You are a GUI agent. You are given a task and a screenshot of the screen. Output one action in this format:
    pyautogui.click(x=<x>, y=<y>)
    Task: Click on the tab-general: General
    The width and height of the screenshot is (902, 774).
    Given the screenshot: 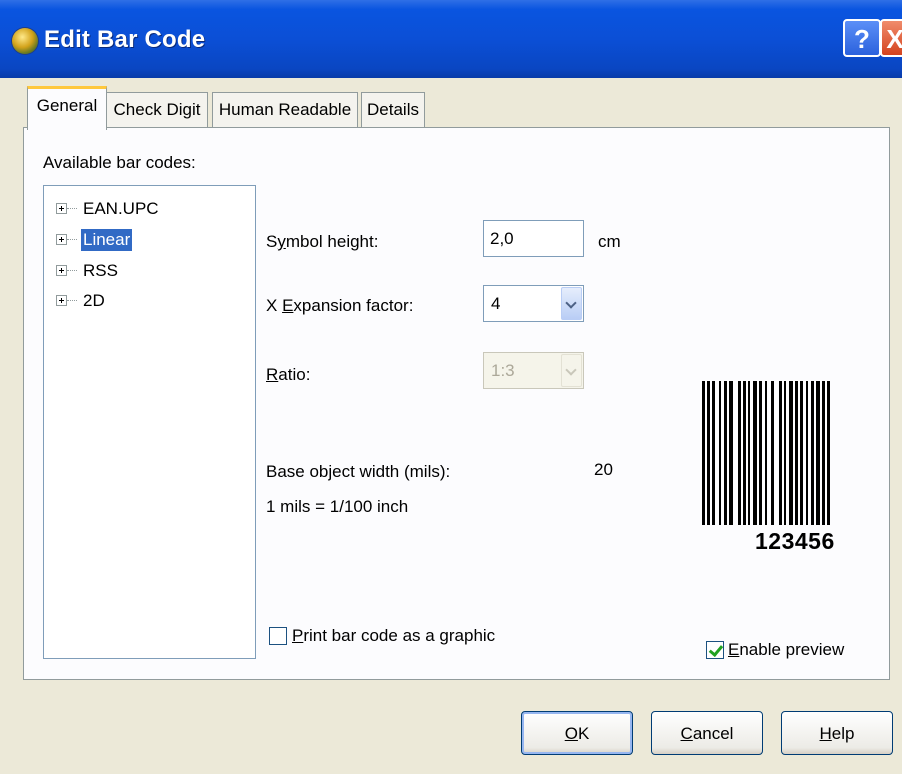 What is the action you would take?
    pyautogui.click(x=67, y=108)
    